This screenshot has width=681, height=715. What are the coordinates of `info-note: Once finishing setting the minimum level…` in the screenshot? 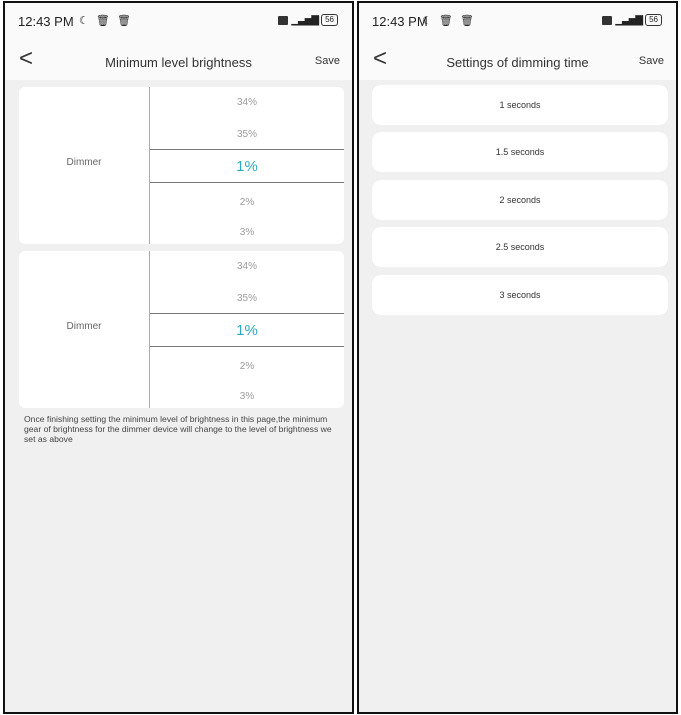 It's located at (178, 429).